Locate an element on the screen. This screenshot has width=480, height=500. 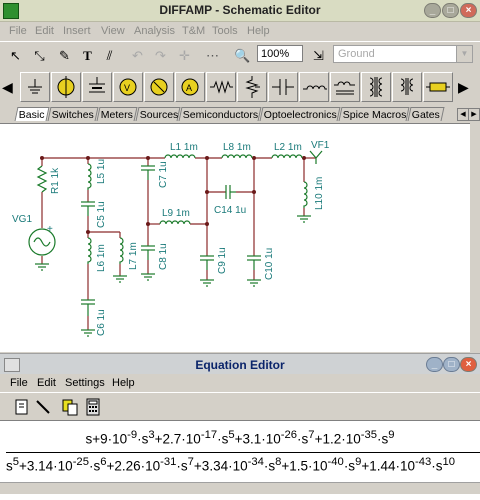
maximize-icon: □ is located at coordinates (450, 10).